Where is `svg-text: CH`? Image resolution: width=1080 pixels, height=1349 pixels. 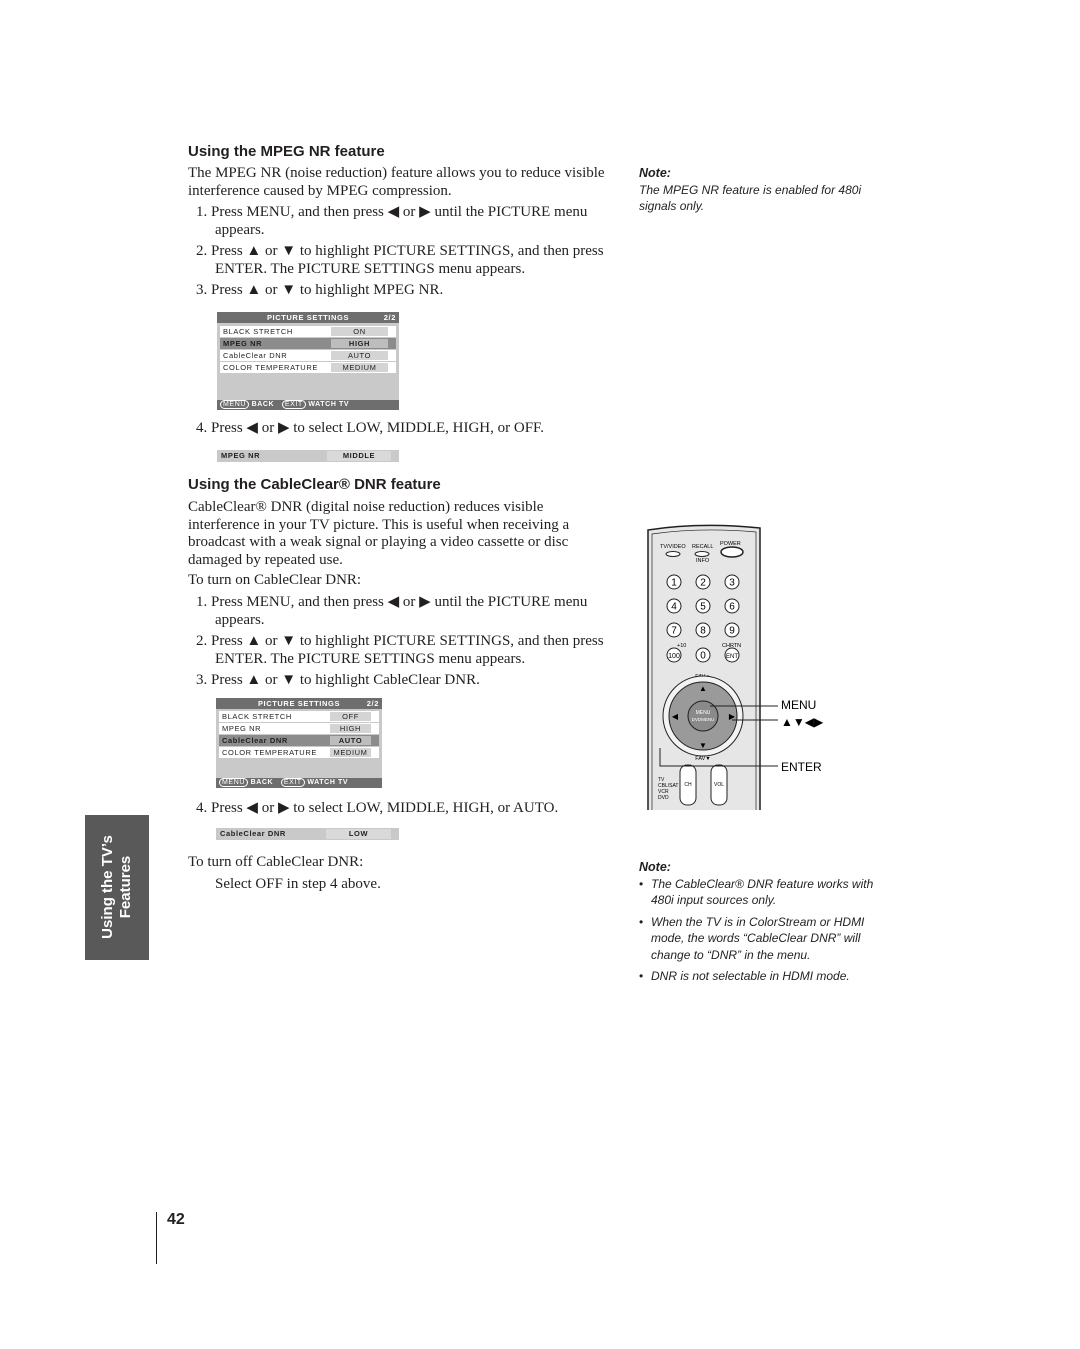 svg-text: CH is located at coordinates (688, 785).